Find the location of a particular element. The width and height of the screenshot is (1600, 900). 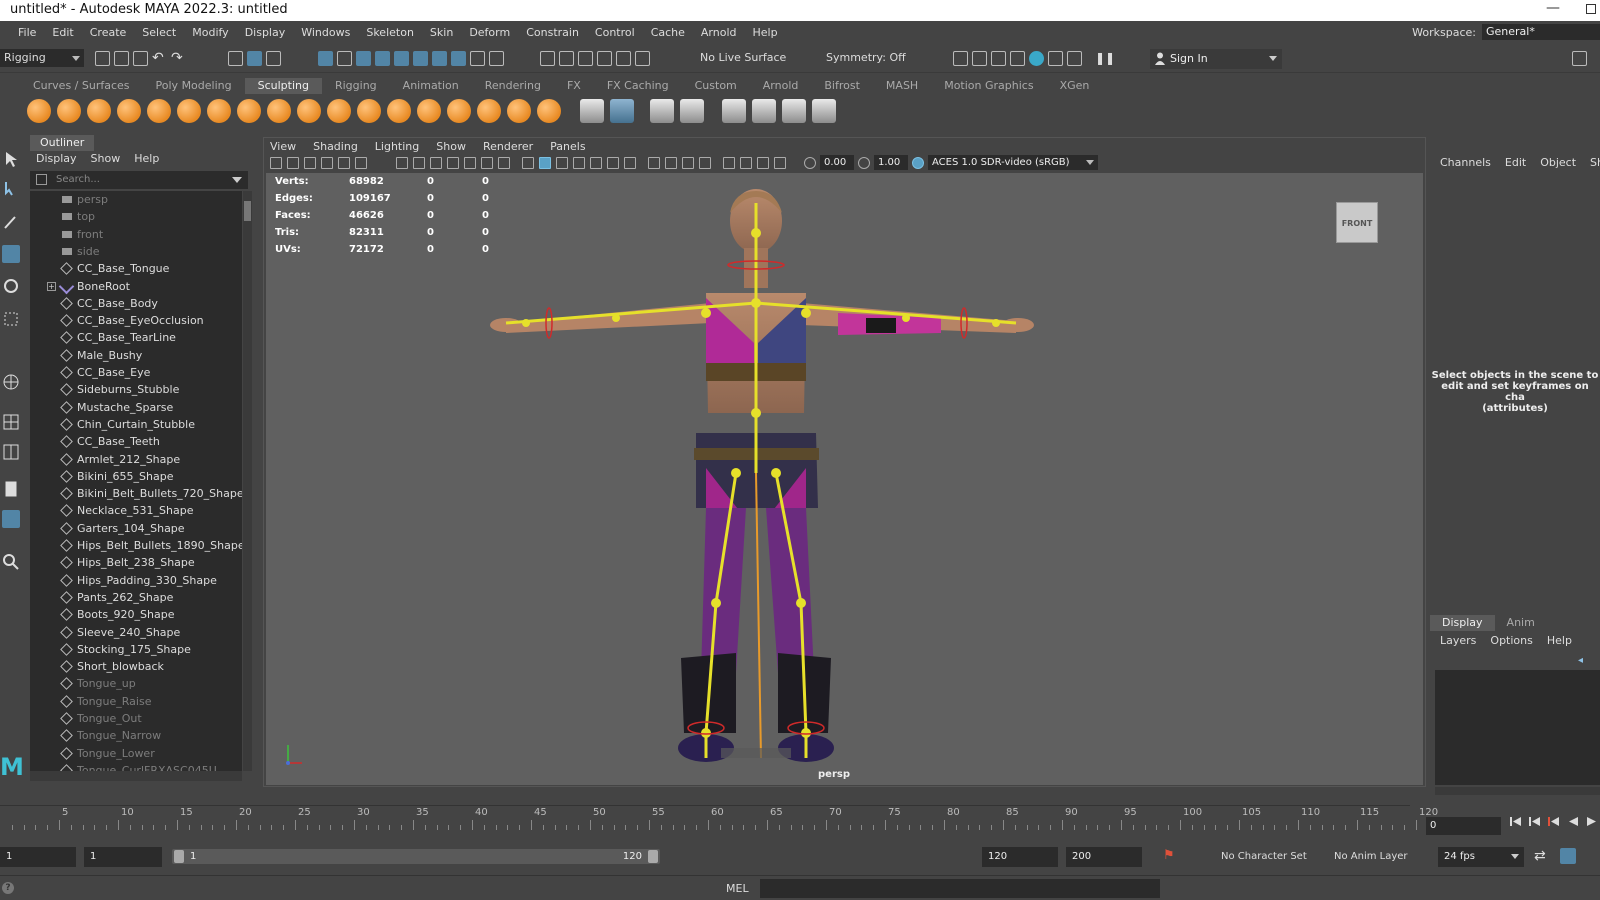

wireframe-on-shaded-icon is located at coordinates (579, 163).